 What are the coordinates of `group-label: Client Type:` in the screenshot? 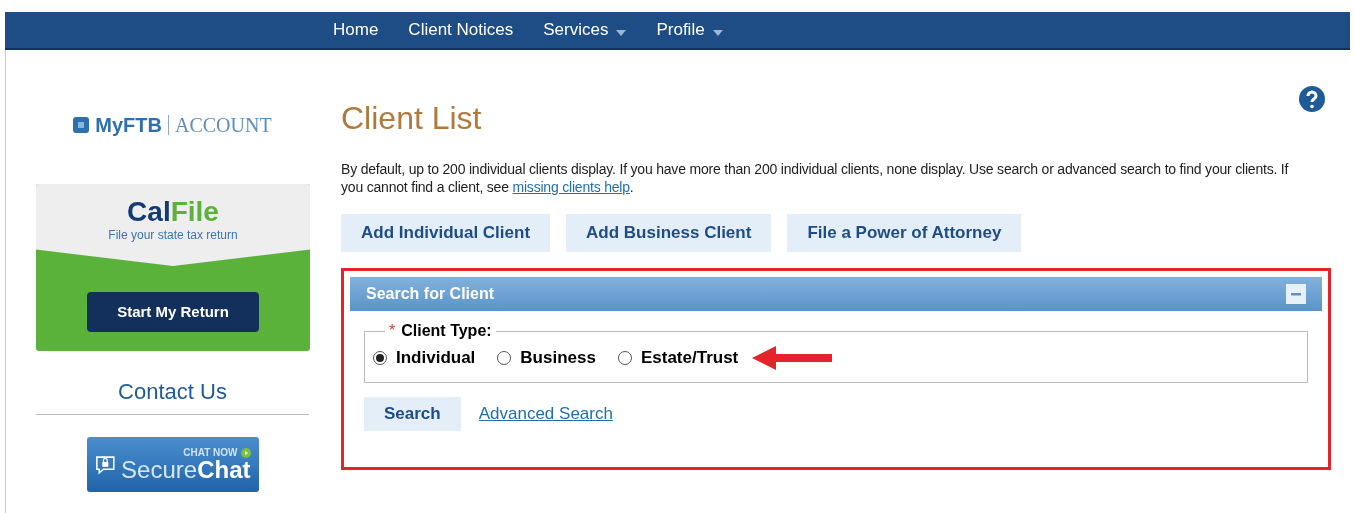 It's located at (446, 330).